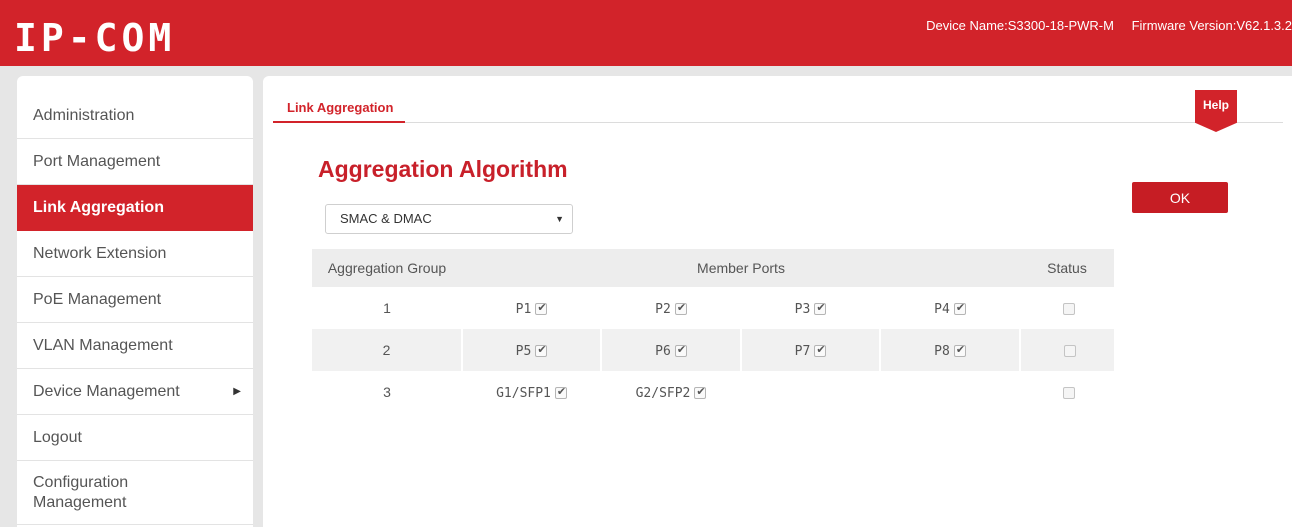  I want to click on header-status: Status, so click(1067, 268).